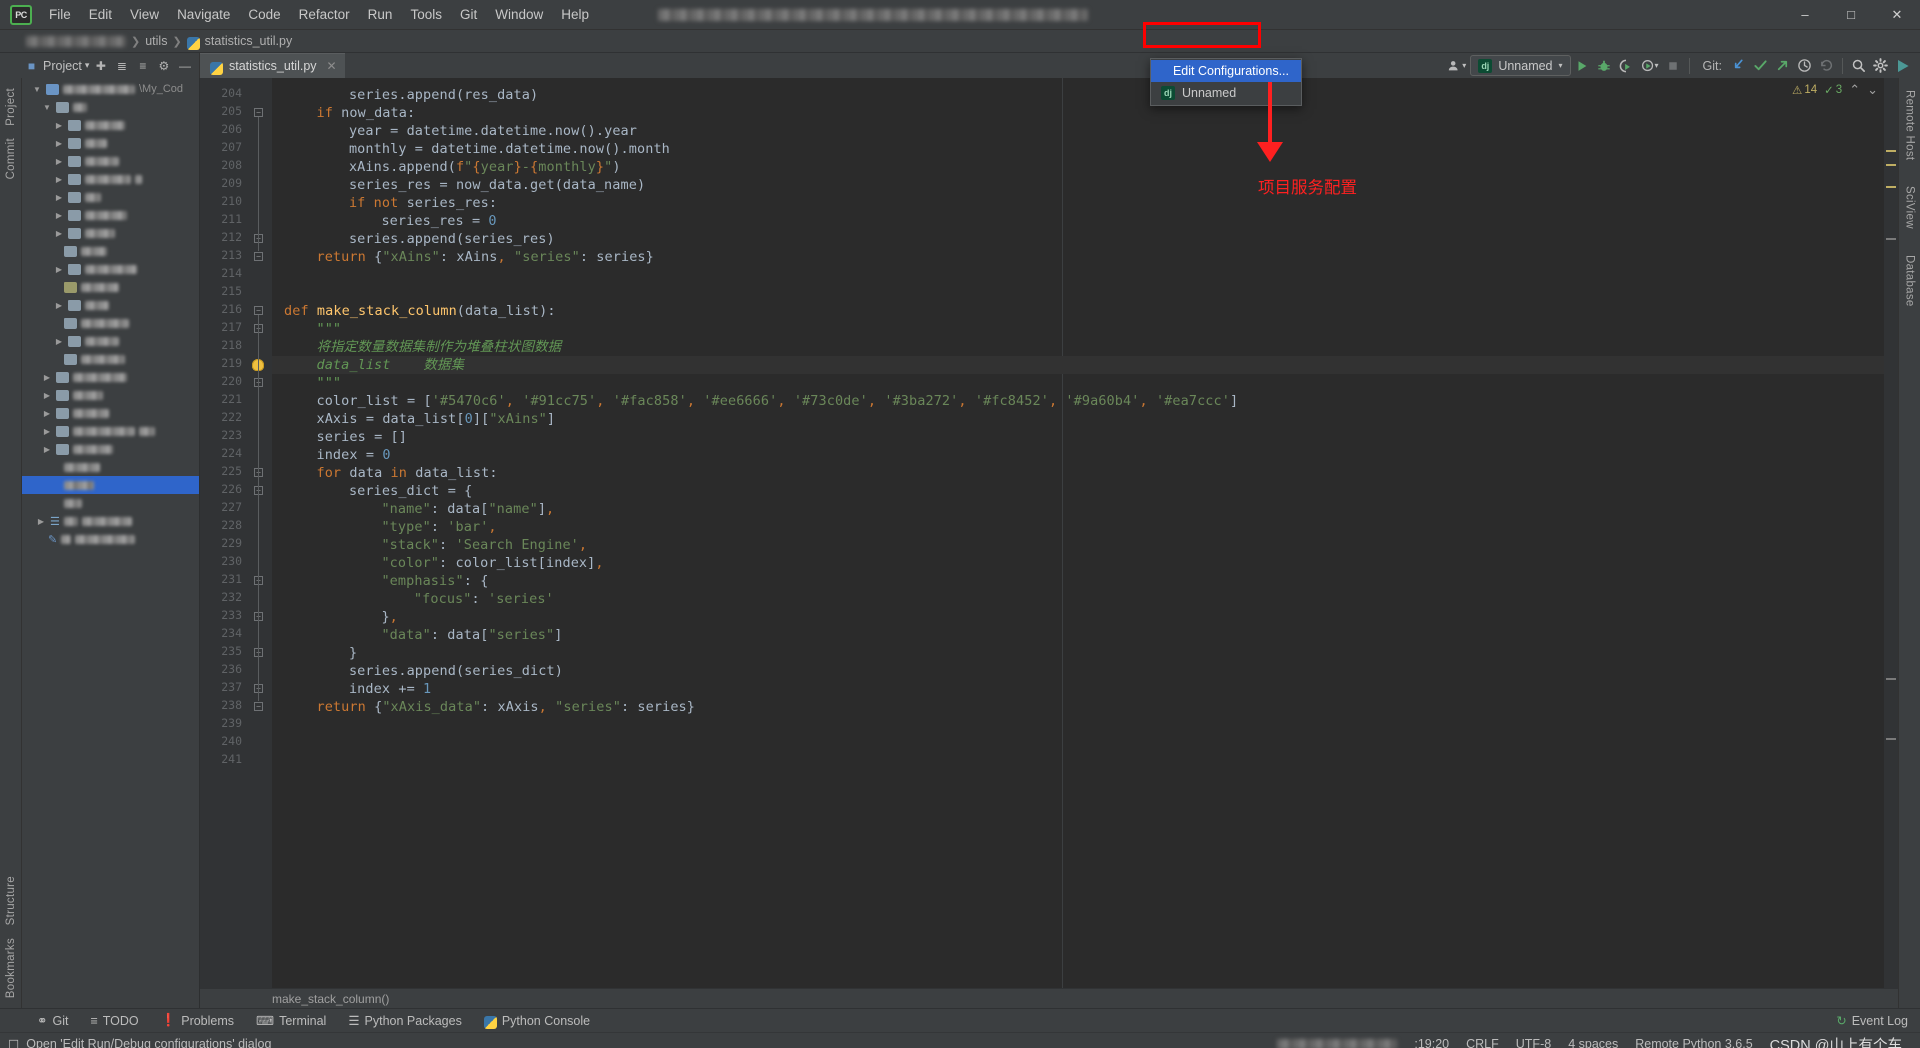 This screenshot has width=1920, height=1048. What do you see at coordinates (1910, 207) in the screenshot?
I see `rail-sciview: SciView` at bounding box center [1910, 207].